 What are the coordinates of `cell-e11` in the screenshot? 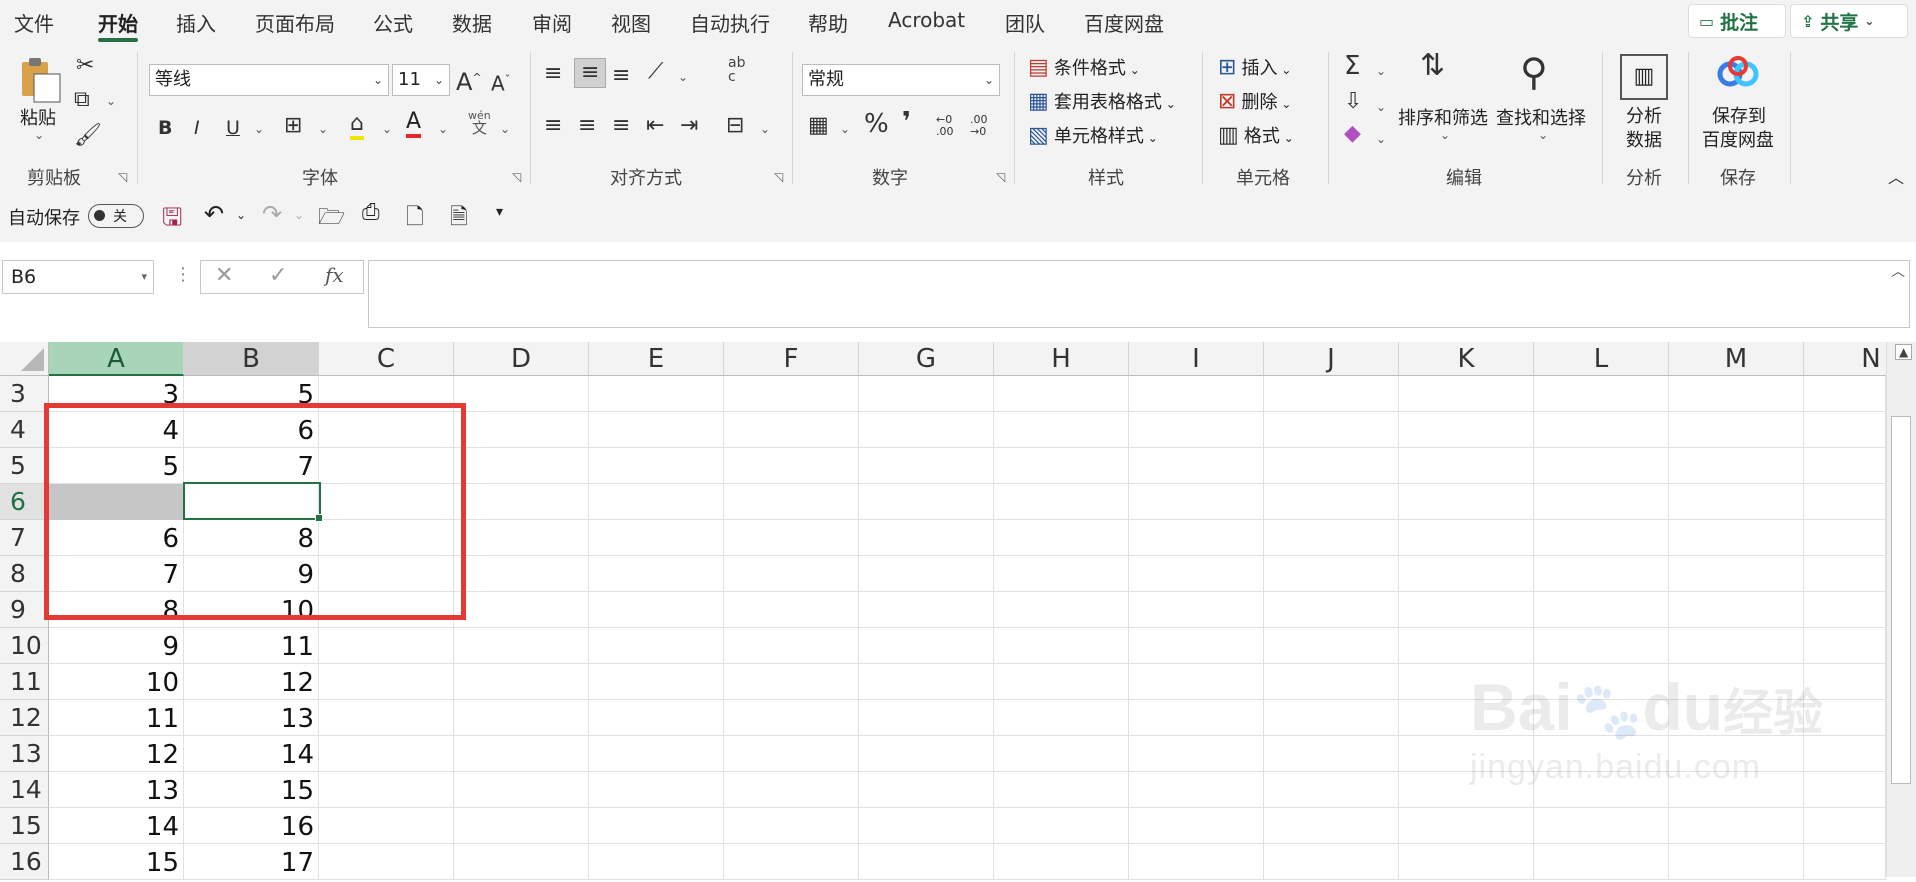 It's located at (656, 682).